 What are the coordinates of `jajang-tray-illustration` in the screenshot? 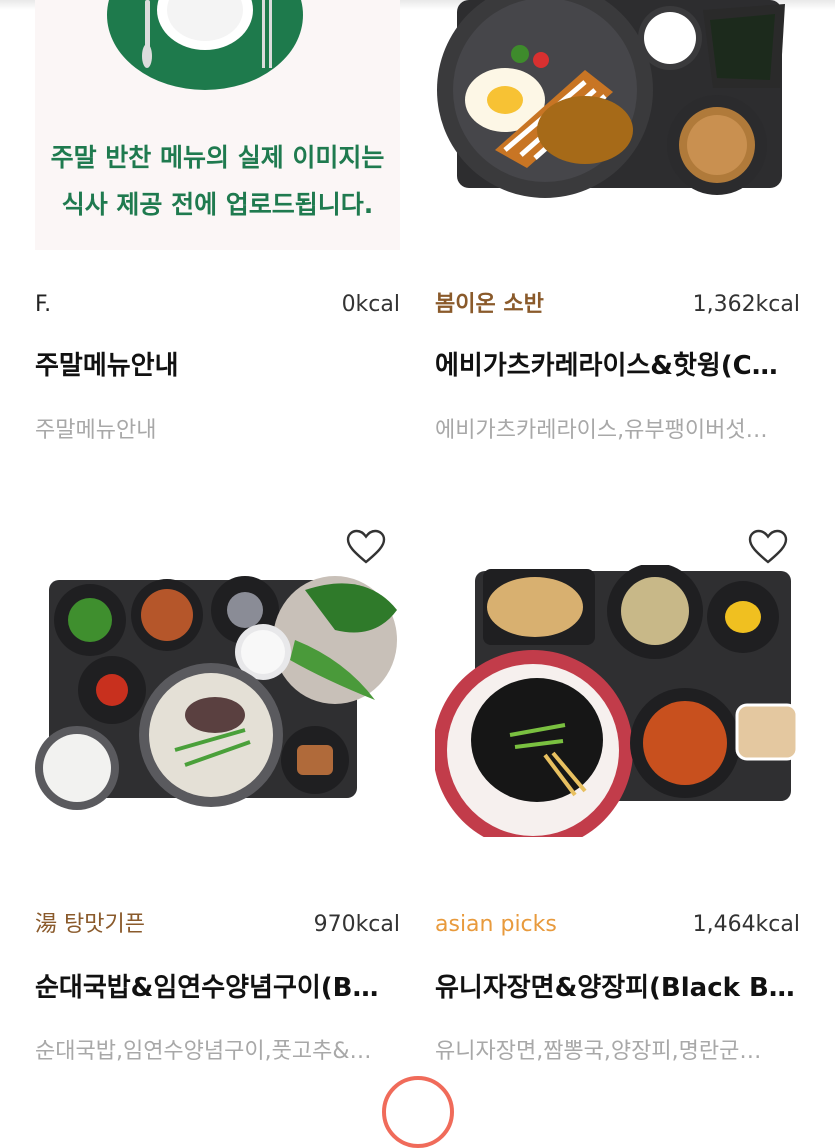 It's located at (617, 701).